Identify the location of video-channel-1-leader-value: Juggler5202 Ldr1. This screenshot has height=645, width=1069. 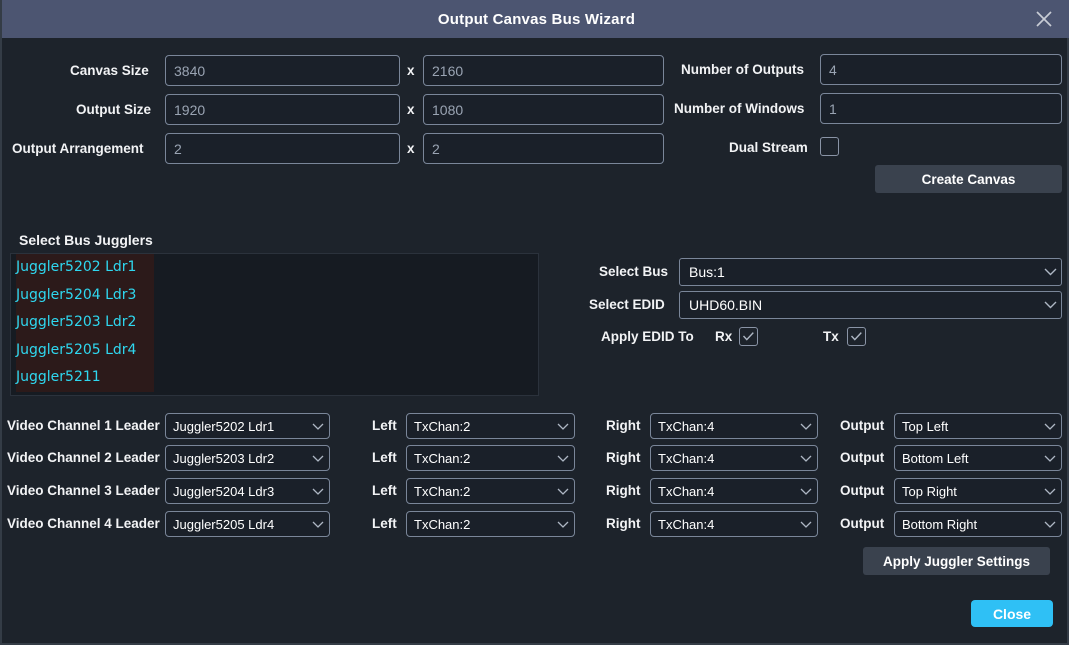
(224, 426).